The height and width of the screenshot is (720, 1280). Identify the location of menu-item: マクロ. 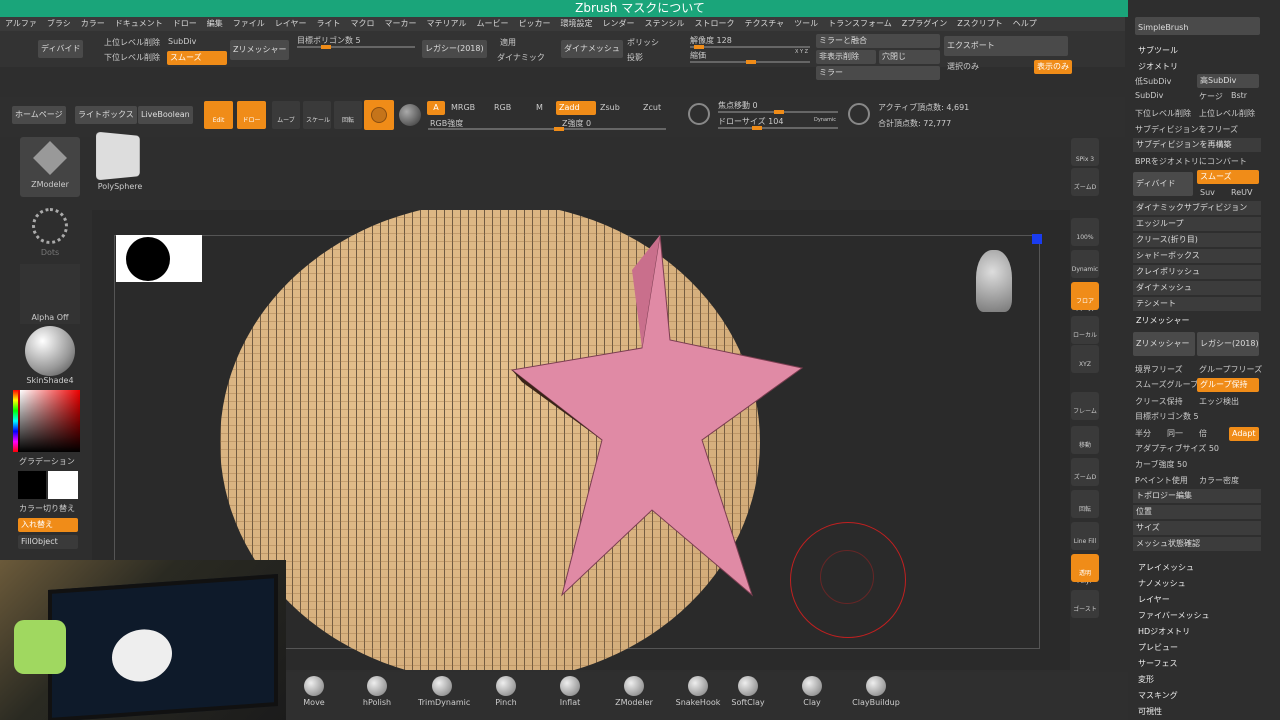
(363, 24).